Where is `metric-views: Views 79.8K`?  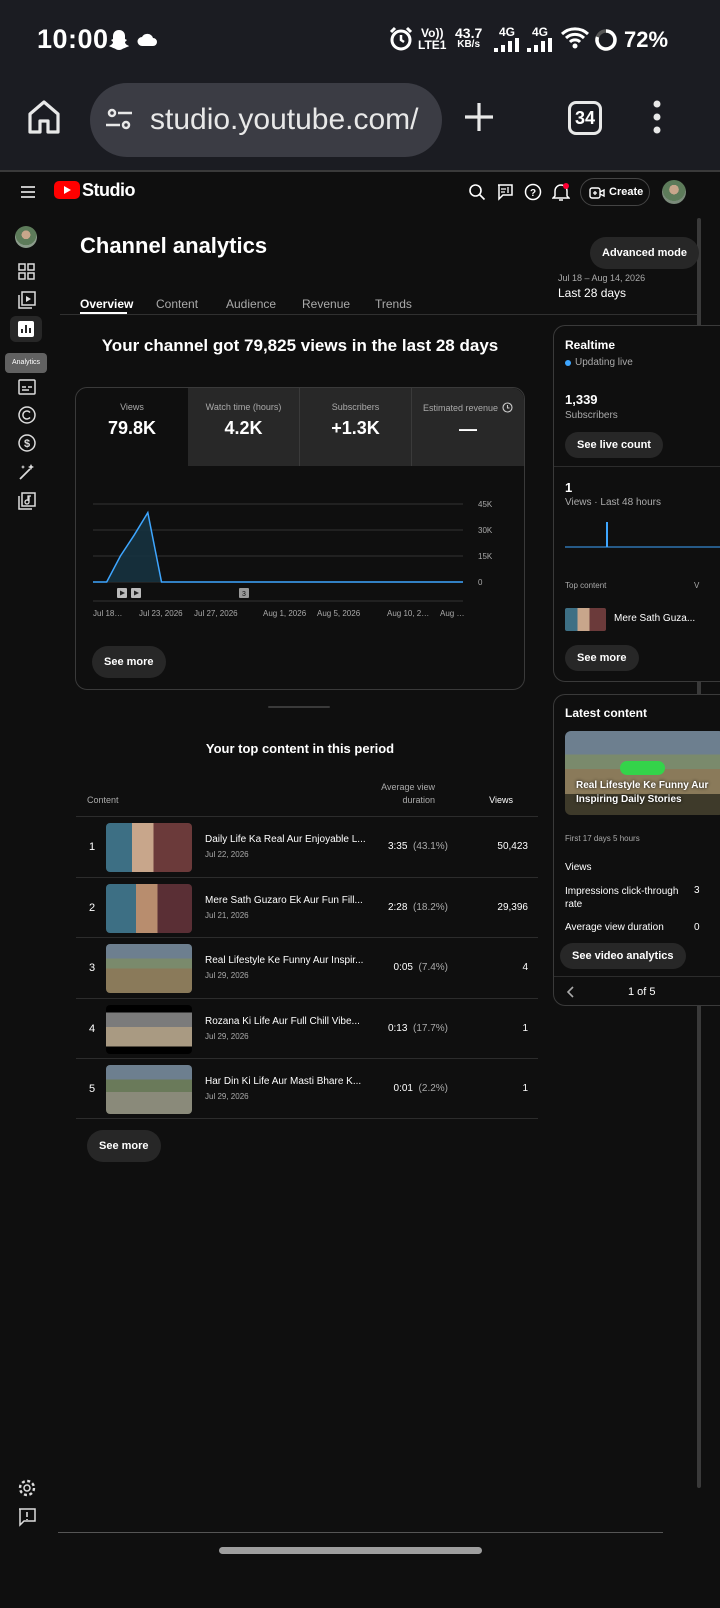
metric-views: Views 79.8K is located at coordinates (132, 427).